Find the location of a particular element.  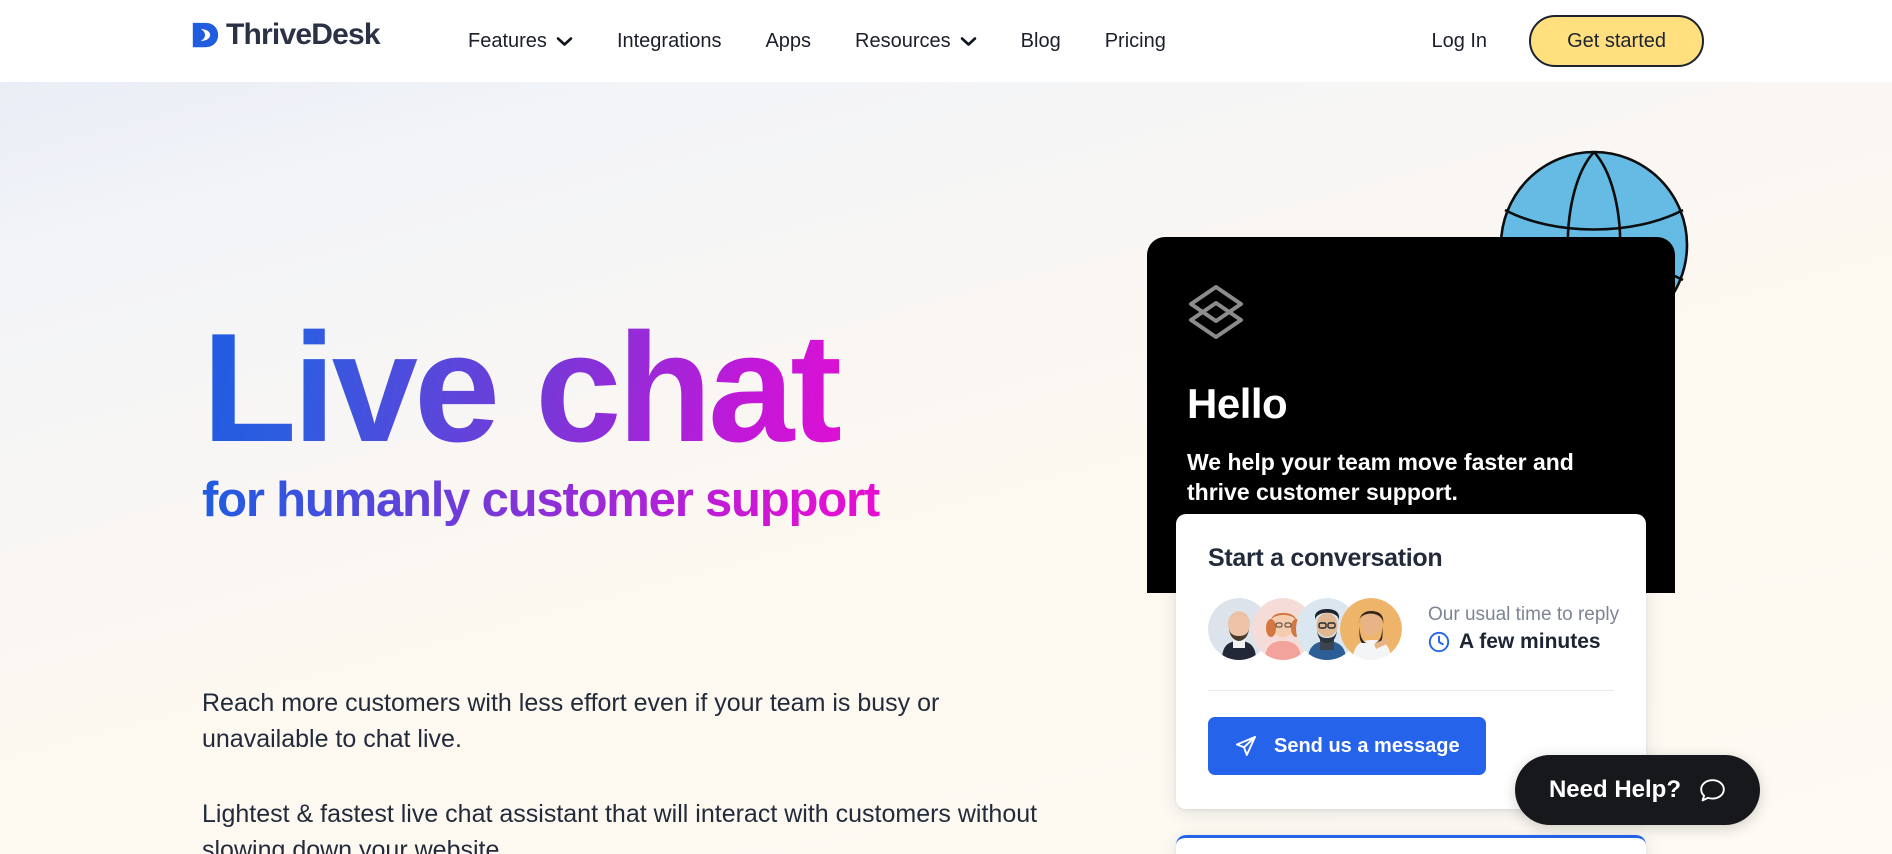

page-subtitle: for humanly customer support is located at coordinates (642, 500).